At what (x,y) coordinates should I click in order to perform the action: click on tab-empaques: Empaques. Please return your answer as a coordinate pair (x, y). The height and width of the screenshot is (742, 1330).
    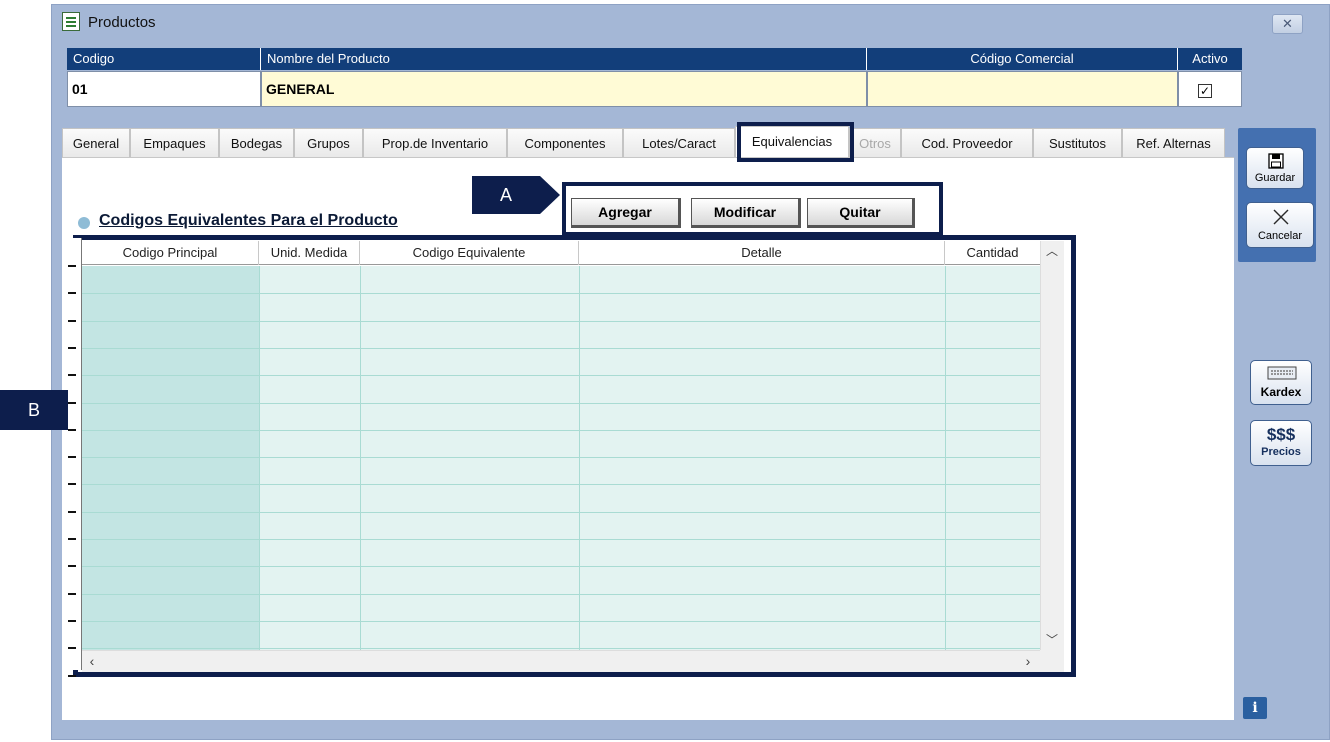
    Looking at the image, I should click on (174, 142).